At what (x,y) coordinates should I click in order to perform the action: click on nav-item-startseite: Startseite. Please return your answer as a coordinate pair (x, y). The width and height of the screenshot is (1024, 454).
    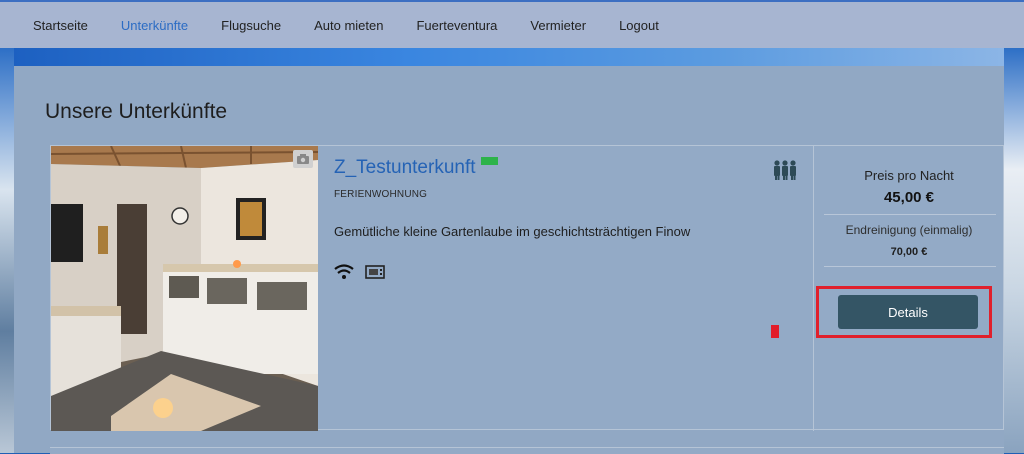
    Looking at the image, I should click on (60, 25).